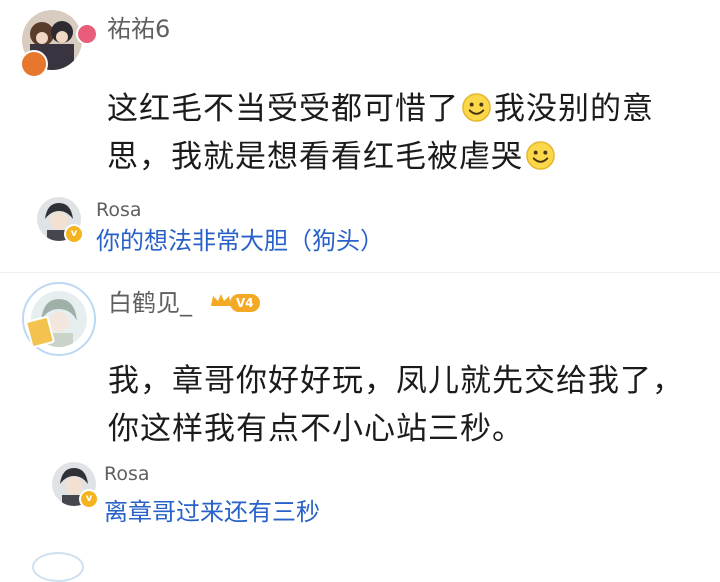 This screenshot has height=582, width=720. I want to click on comment-line: 你这样我有点不小心站三秒。, so click(316, 429).